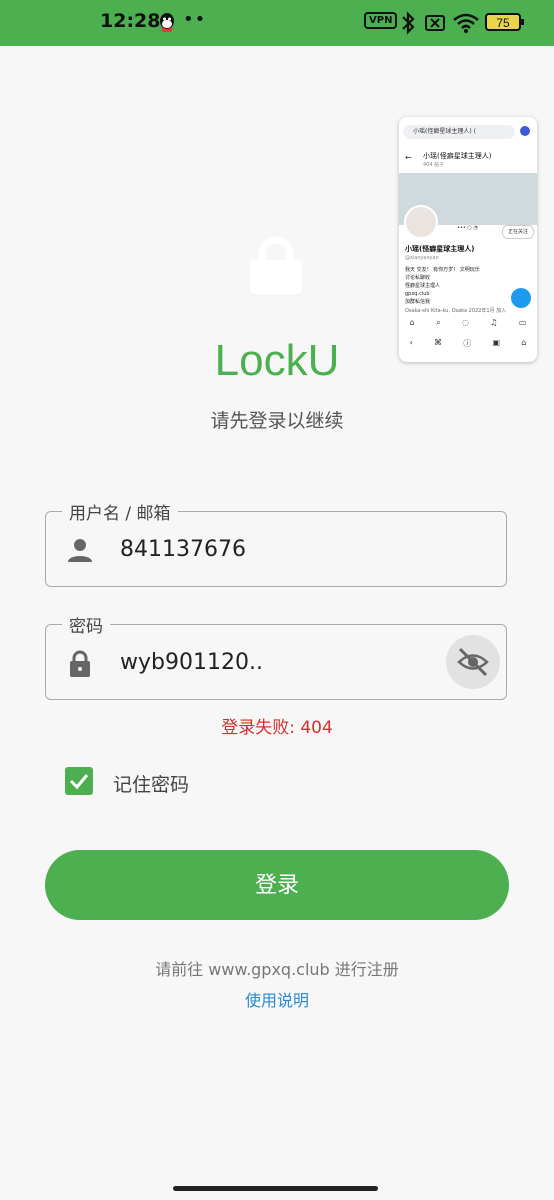 The image size is (554, 1200). What do you see at coordinates (457, 156) in the screenshot?
I see `pip-header-name: 小瑶(怪癖星球主理人)` at bounding box center [457, 156].